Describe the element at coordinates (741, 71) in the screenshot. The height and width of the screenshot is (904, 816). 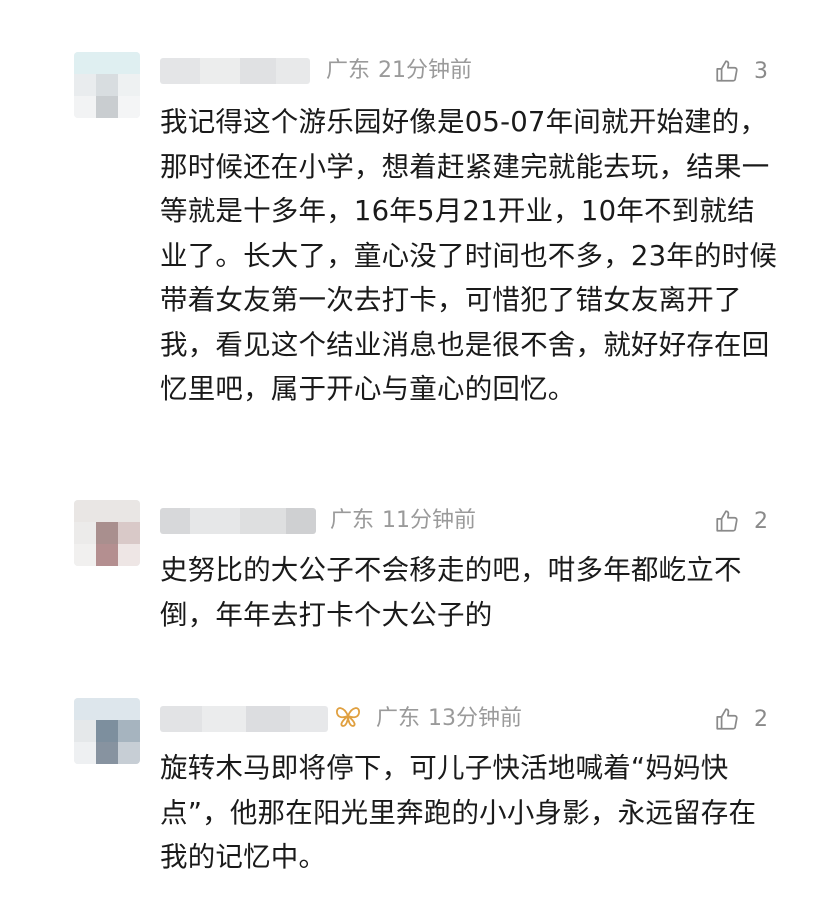
I see `like-button: 3` at that location.